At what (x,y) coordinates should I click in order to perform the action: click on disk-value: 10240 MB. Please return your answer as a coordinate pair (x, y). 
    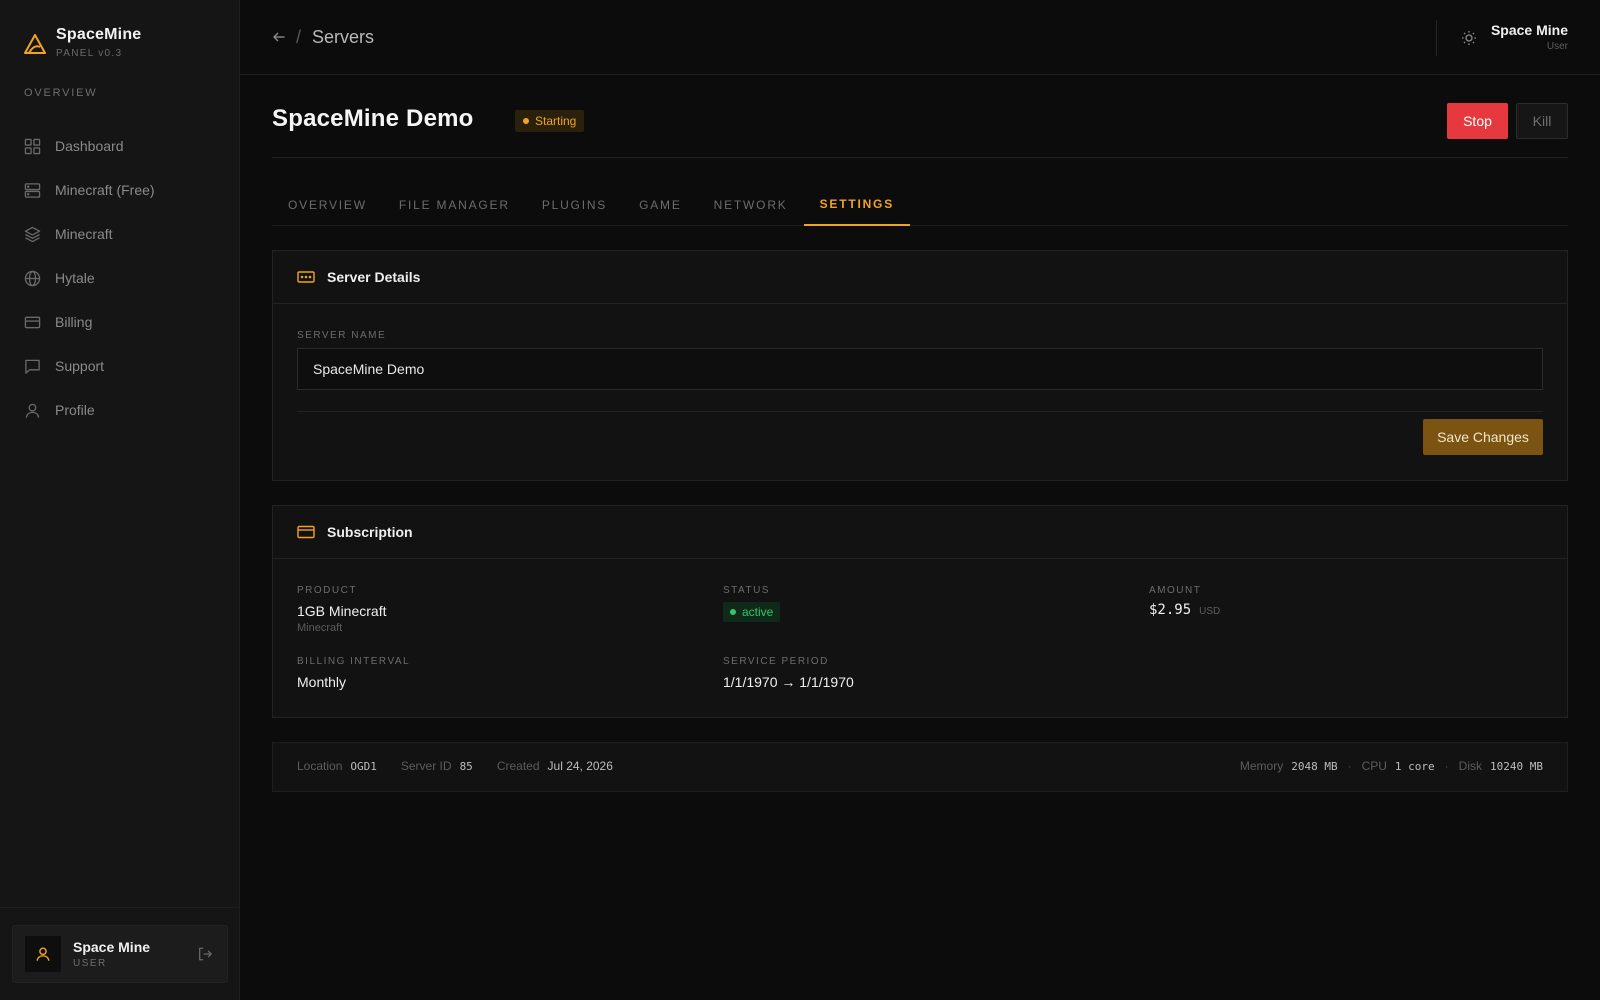
    Looking at the image, I should click on (1516, 766).